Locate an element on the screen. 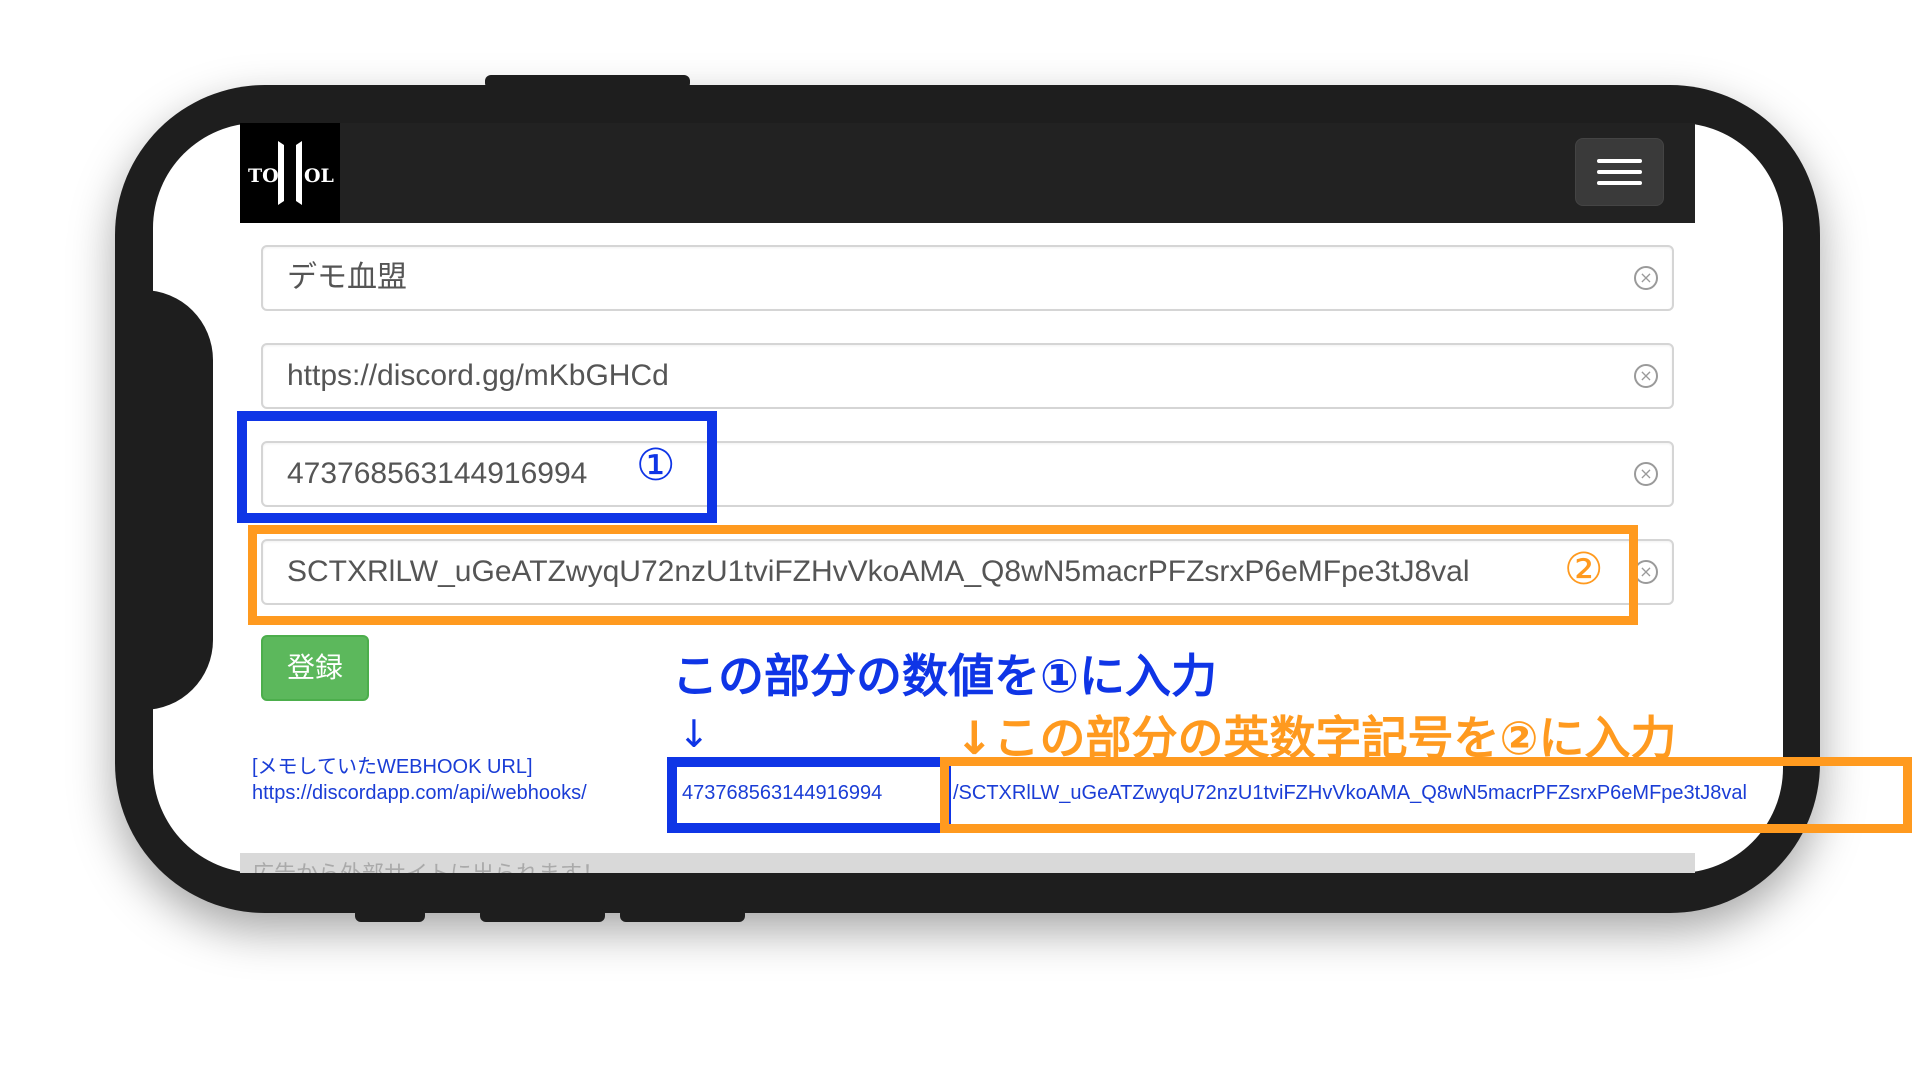 This screenshot has height=1090, width=1928. annotation-badge-1: ① is located at coordinates (656, 465).